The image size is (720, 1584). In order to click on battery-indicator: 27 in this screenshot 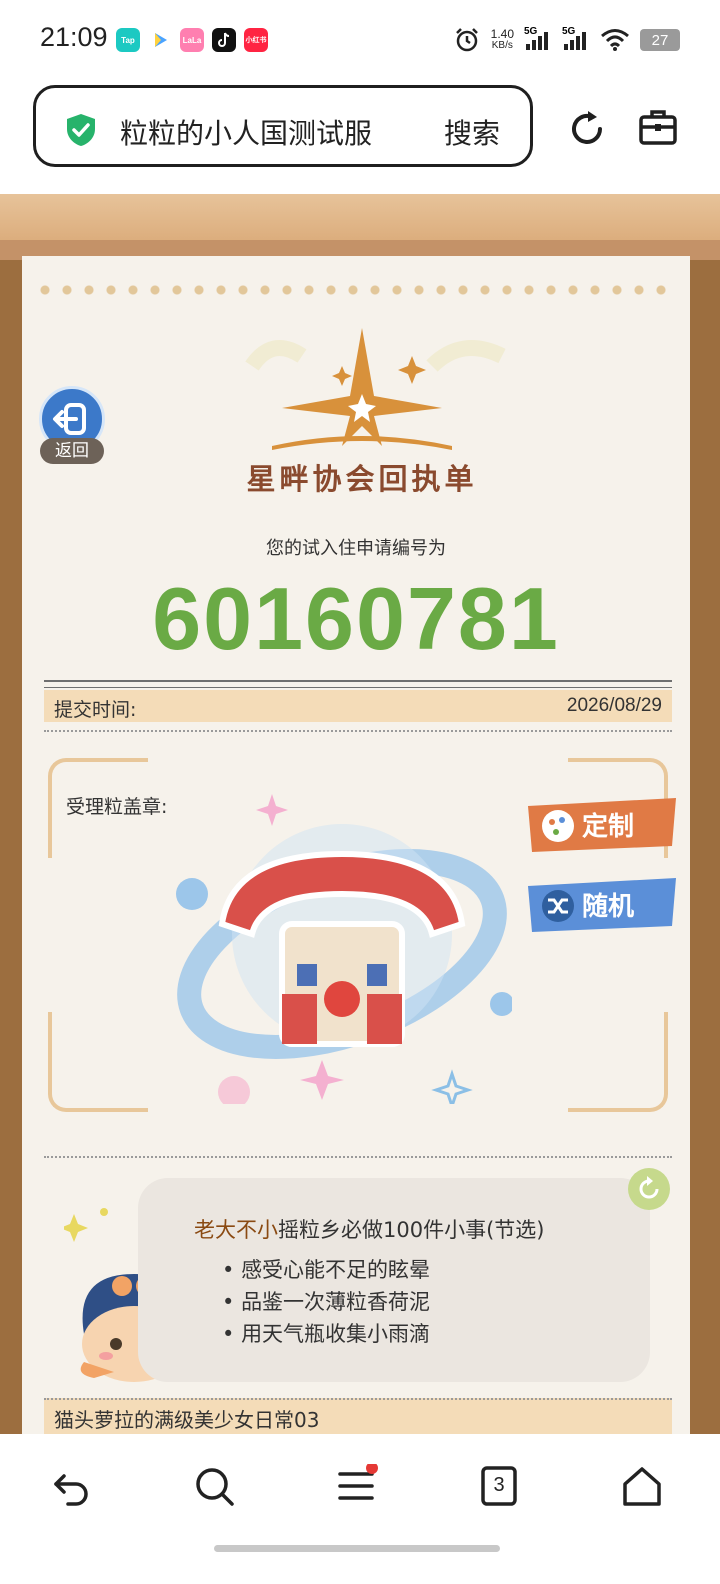, I will do `click(660, 40)`.